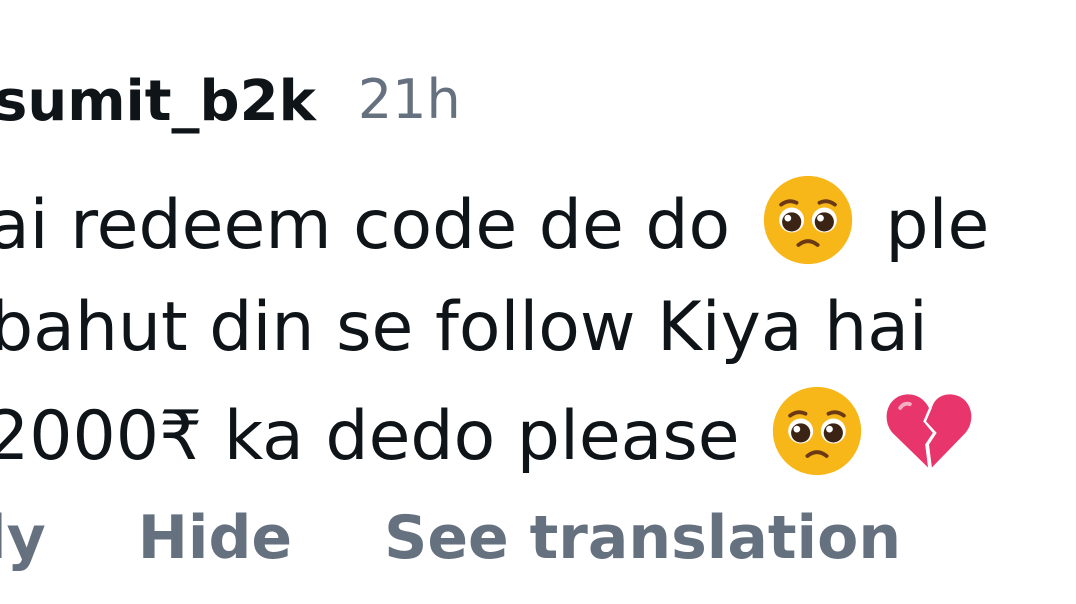 The image size is (1076, 604). Describe the element at coordinates (642, 538) in the screenshot. I see `see-translation-button: See translation` at that location.